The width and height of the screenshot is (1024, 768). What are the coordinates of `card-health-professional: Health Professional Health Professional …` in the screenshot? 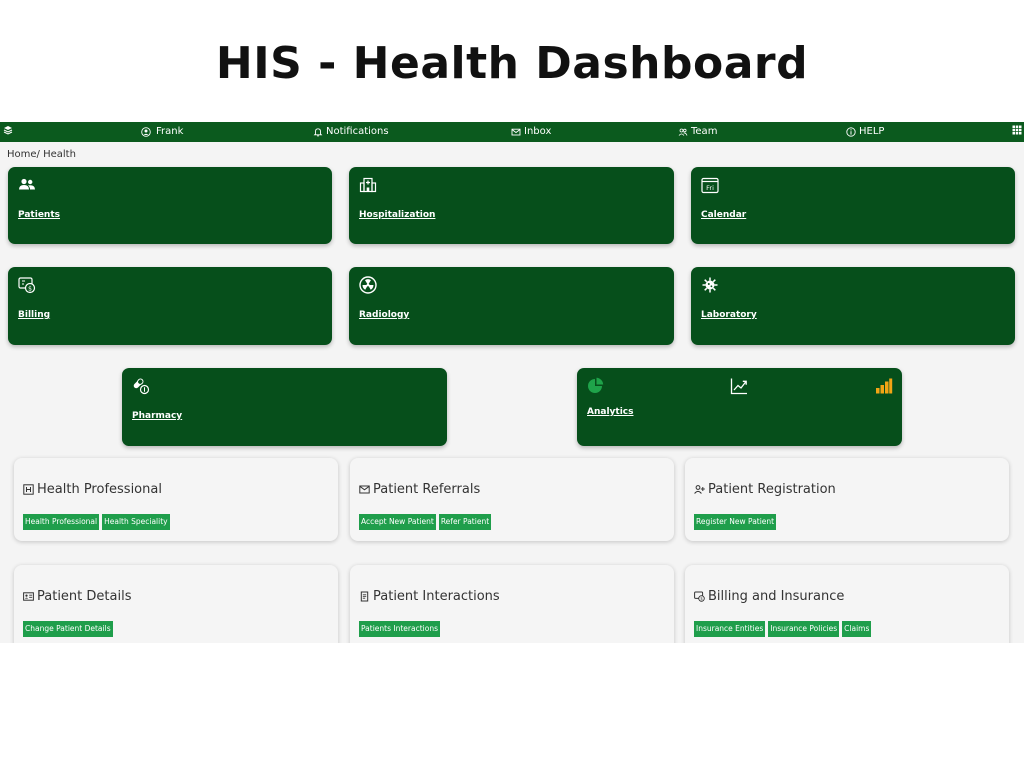 It's located at (176, 499).